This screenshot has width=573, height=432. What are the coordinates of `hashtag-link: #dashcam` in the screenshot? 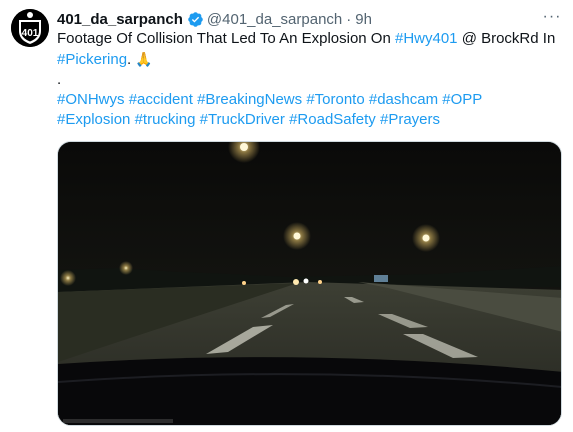 It's located at (403, 99).